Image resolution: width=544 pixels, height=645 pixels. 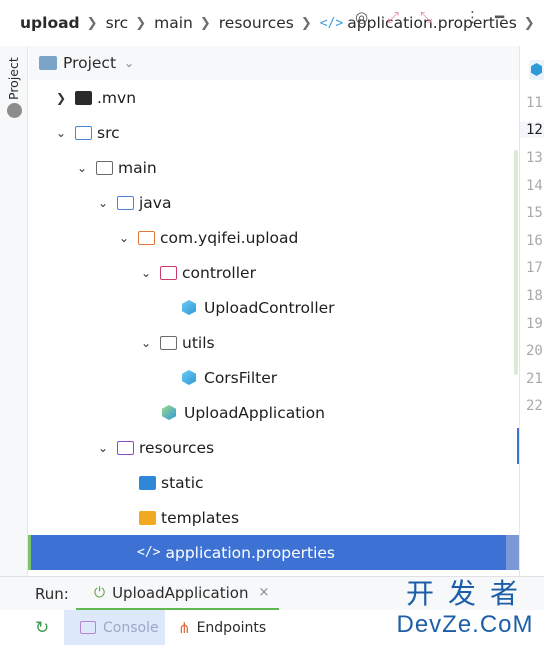 I want to click on tree-item-label: java, so click(x=155, y=202).